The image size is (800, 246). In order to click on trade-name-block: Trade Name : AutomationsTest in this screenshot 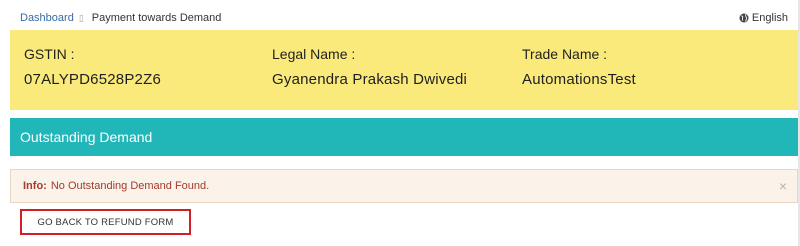, I will do `click(579, 67)`.